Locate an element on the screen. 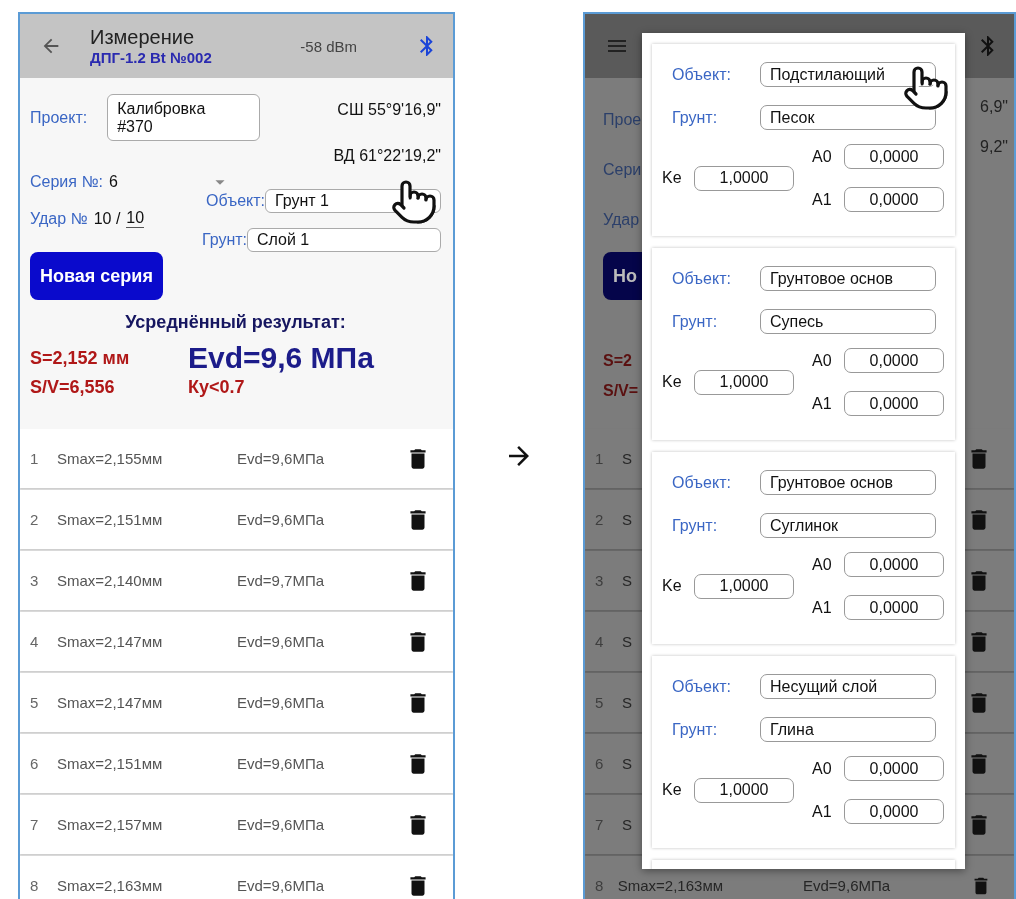 The width and height of the screenshot is (1016, 899). s-value: S=2,152 мм is located at coordinates (80, 358).